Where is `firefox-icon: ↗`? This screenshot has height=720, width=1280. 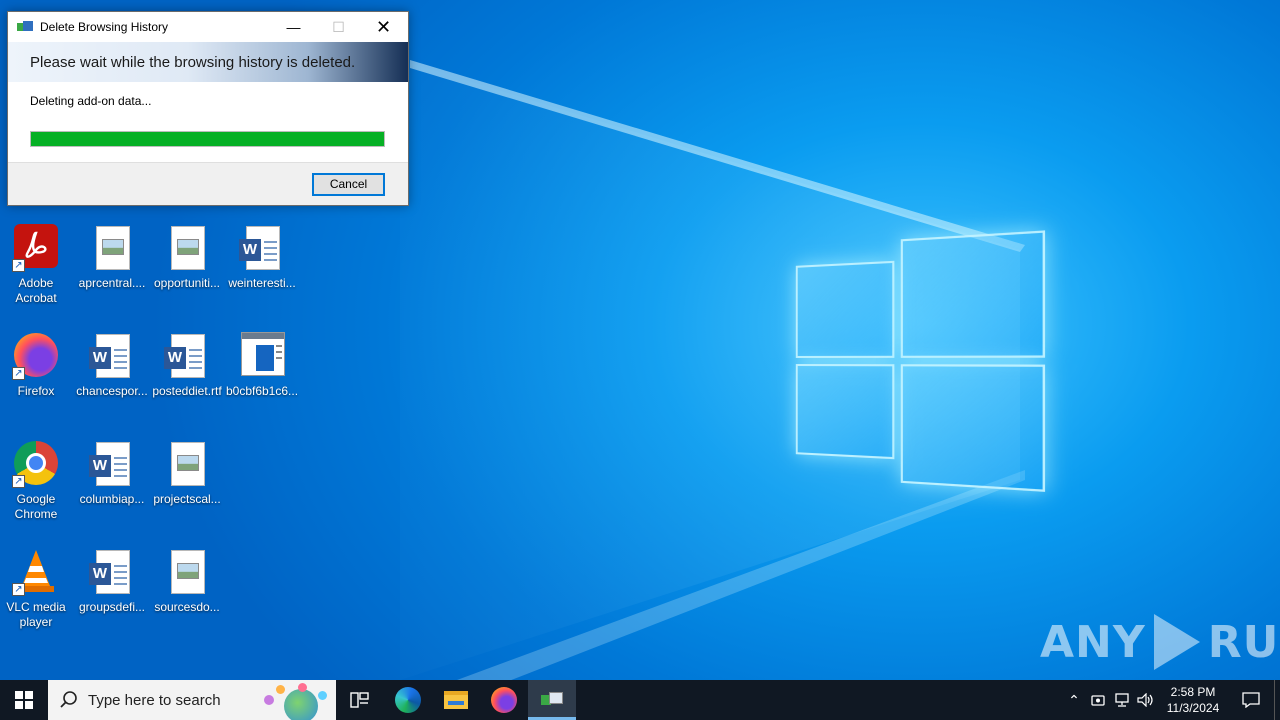
firefox-icon: ↗ is located at coordinates (36, 356).